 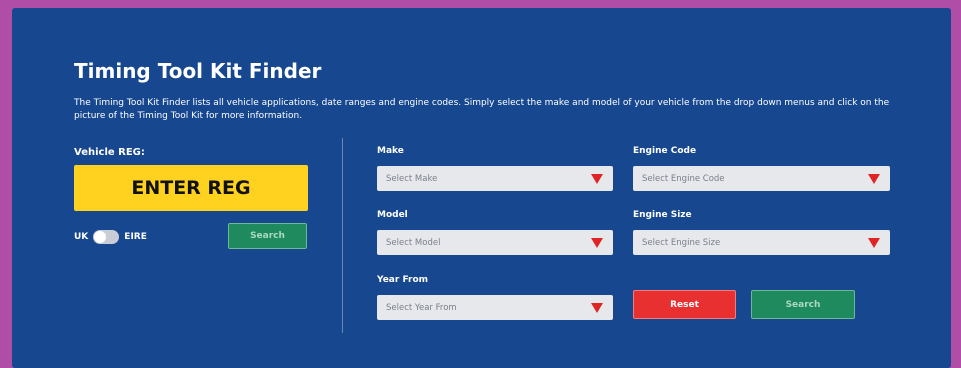 I want to click on make-select-value: Select Make, so click(x=412, y=178).